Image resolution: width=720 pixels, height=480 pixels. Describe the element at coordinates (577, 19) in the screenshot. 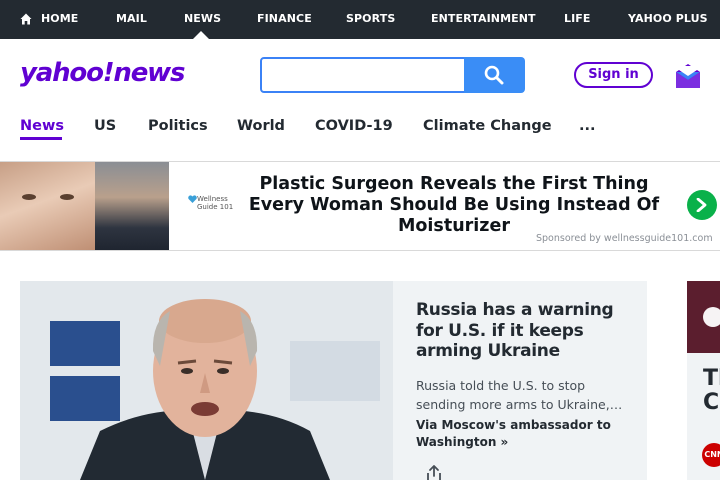

I see `top-nav-life: LIFE` at that location.